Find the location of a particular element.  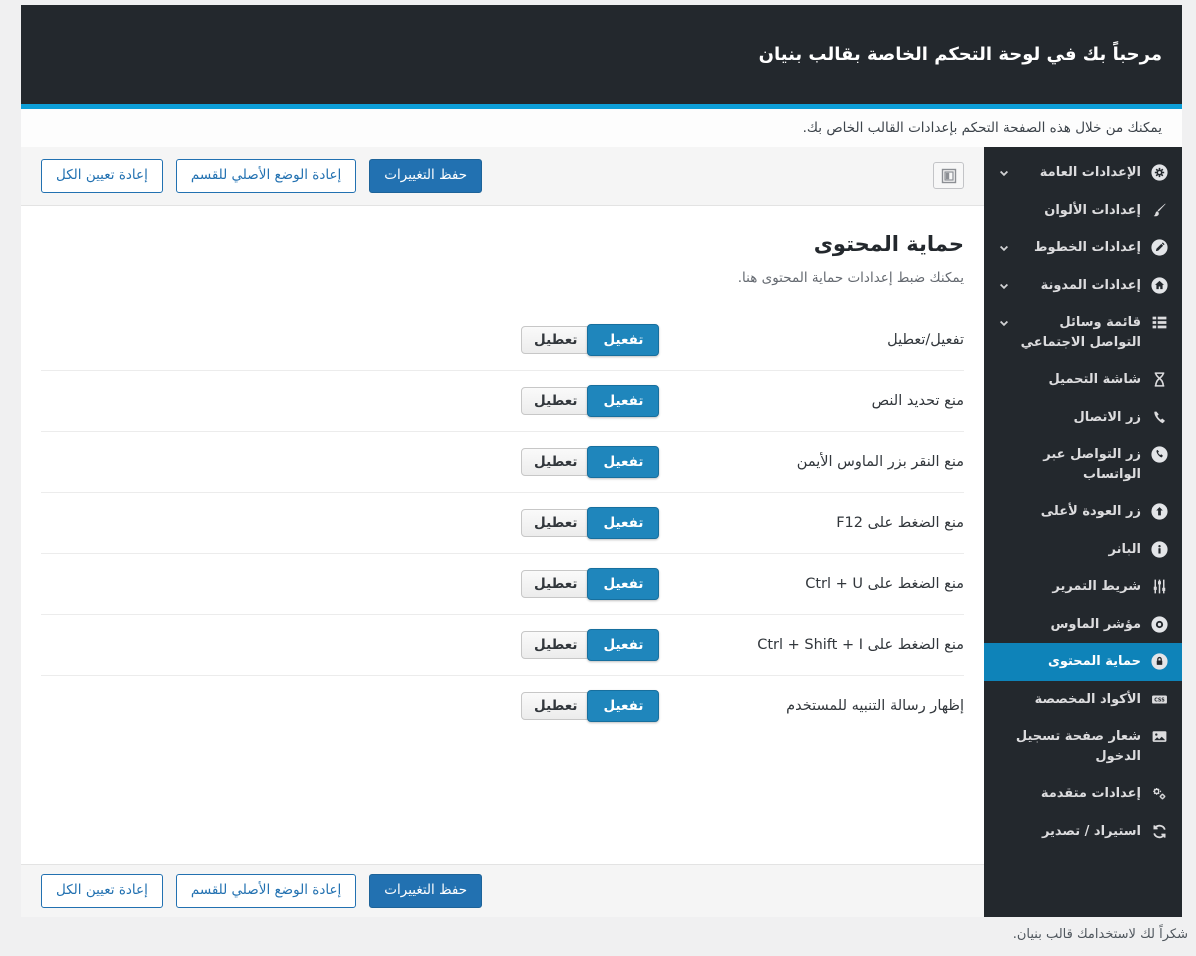

cursor-icon is located at coordinates (1159, 624).